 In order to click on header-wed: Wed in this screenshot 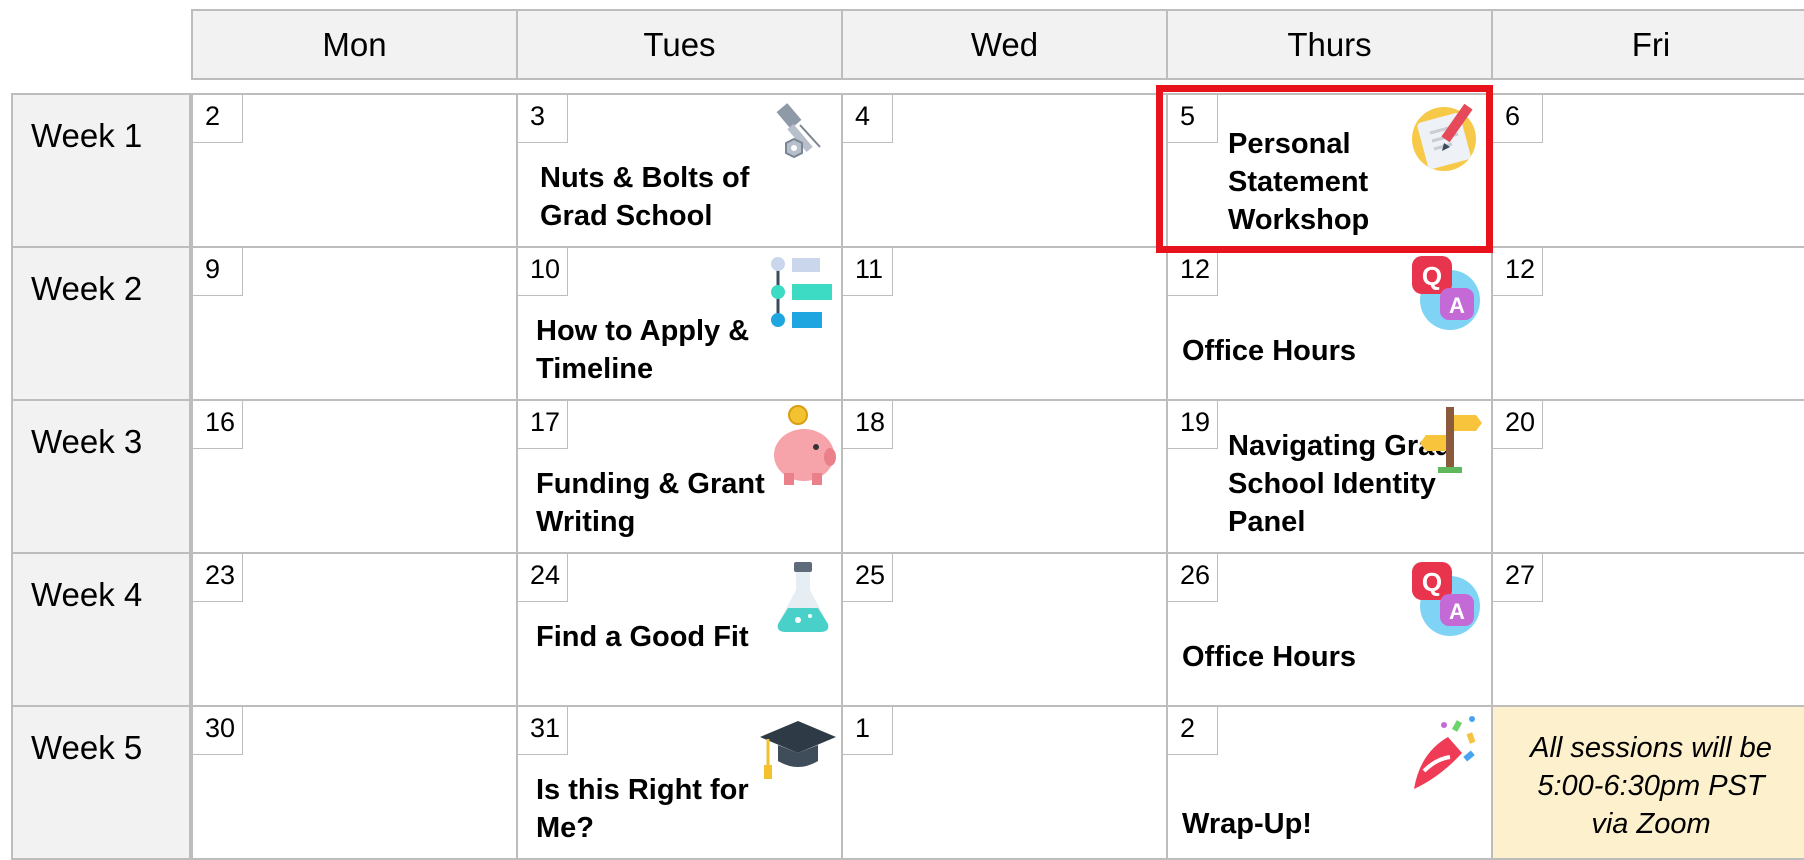, I will do `click(1004, 44)`.